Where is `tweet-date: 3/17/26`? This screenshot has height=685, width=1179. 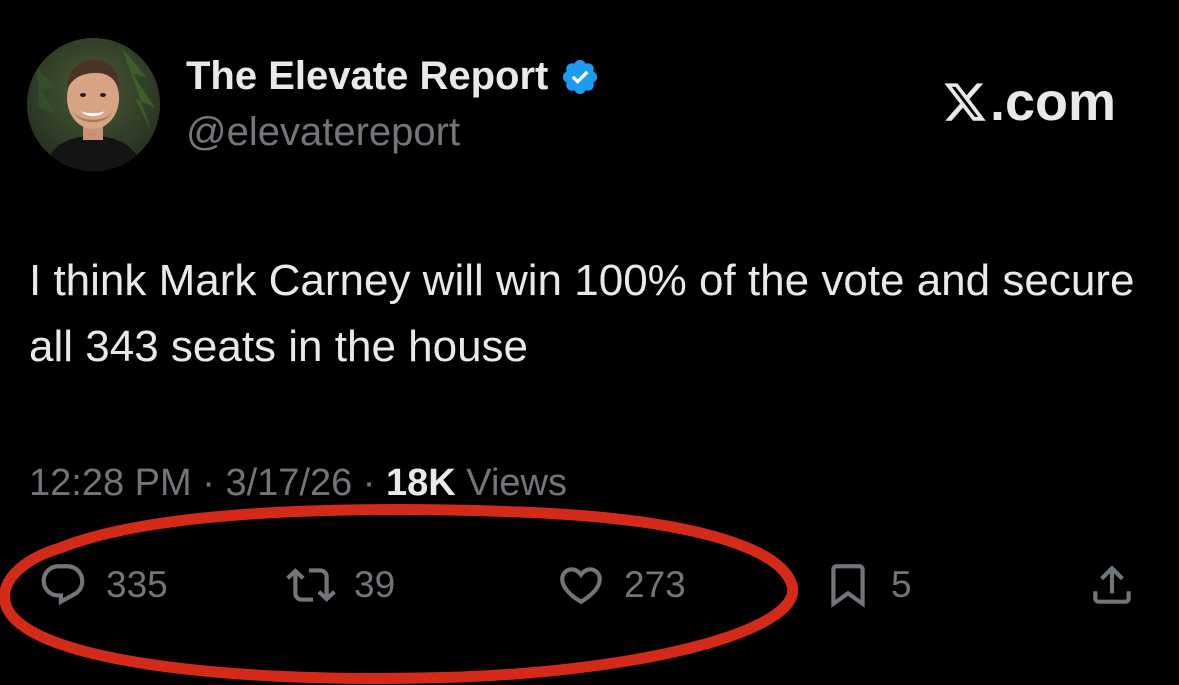 tweet-date: 3/17/26 is located at coordinates (288, 483).